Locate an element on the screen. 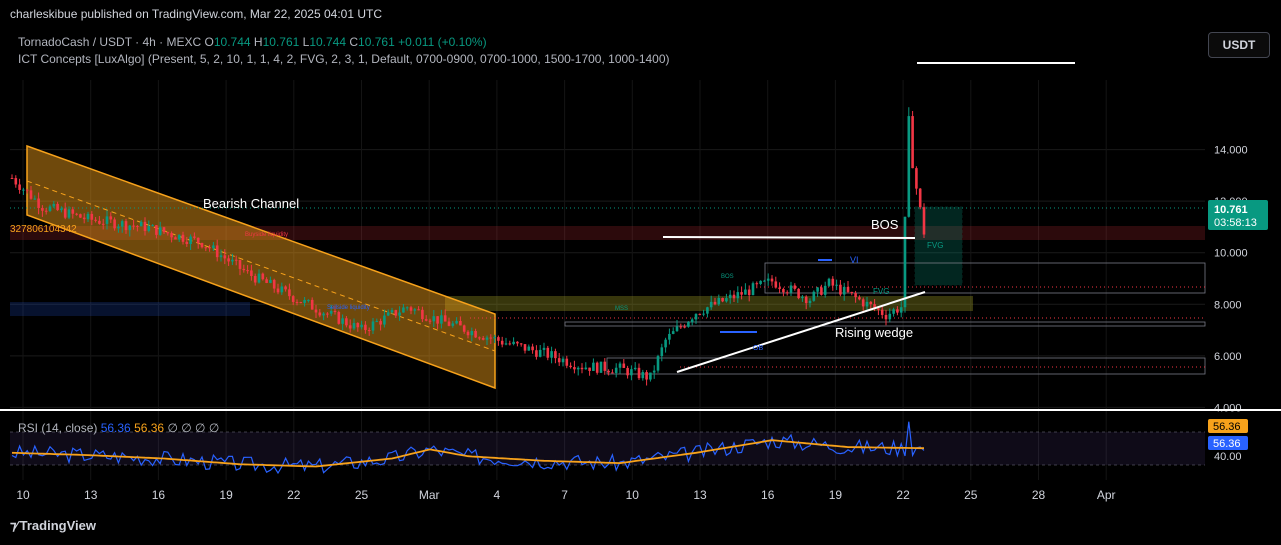  time-axis: 10 13 16 19 22 25 Mar 4 7 10 13 16 19 22 25 28 Apr is located at coordinates (565, 495).